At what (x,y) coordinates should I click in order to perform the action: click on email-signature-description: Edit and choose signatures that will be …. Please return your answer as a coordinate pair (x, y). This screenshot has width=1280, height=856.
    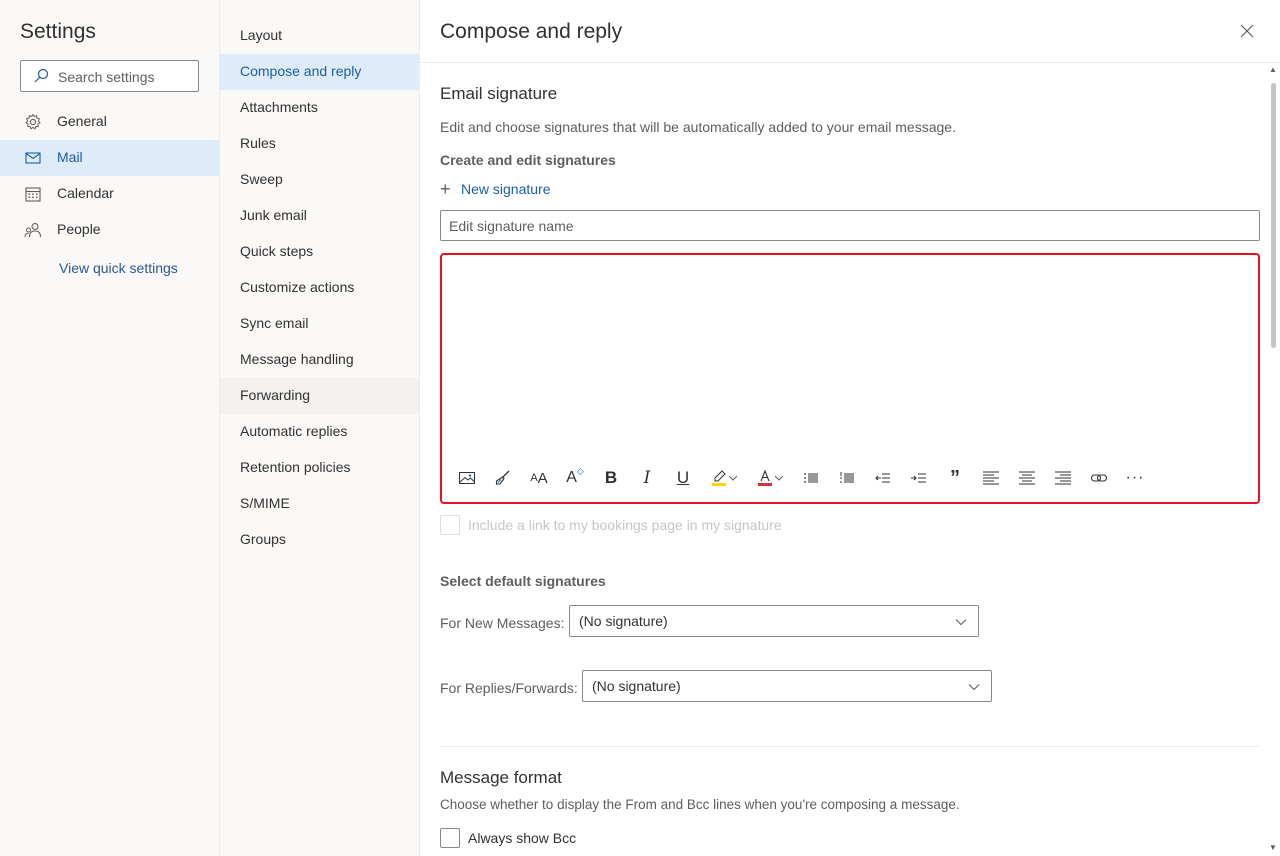
    Looking at the image, I should click on (698, 127).